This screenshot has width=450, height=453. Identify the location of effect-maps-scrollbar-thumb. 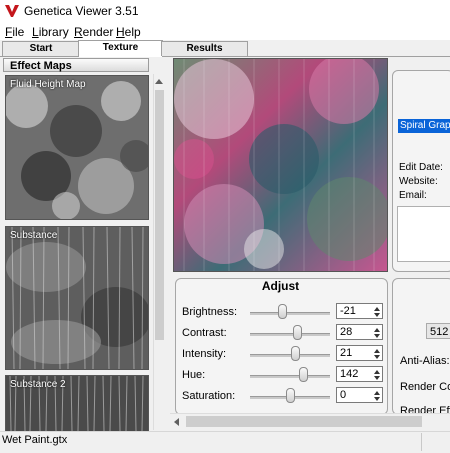
(159, 215).